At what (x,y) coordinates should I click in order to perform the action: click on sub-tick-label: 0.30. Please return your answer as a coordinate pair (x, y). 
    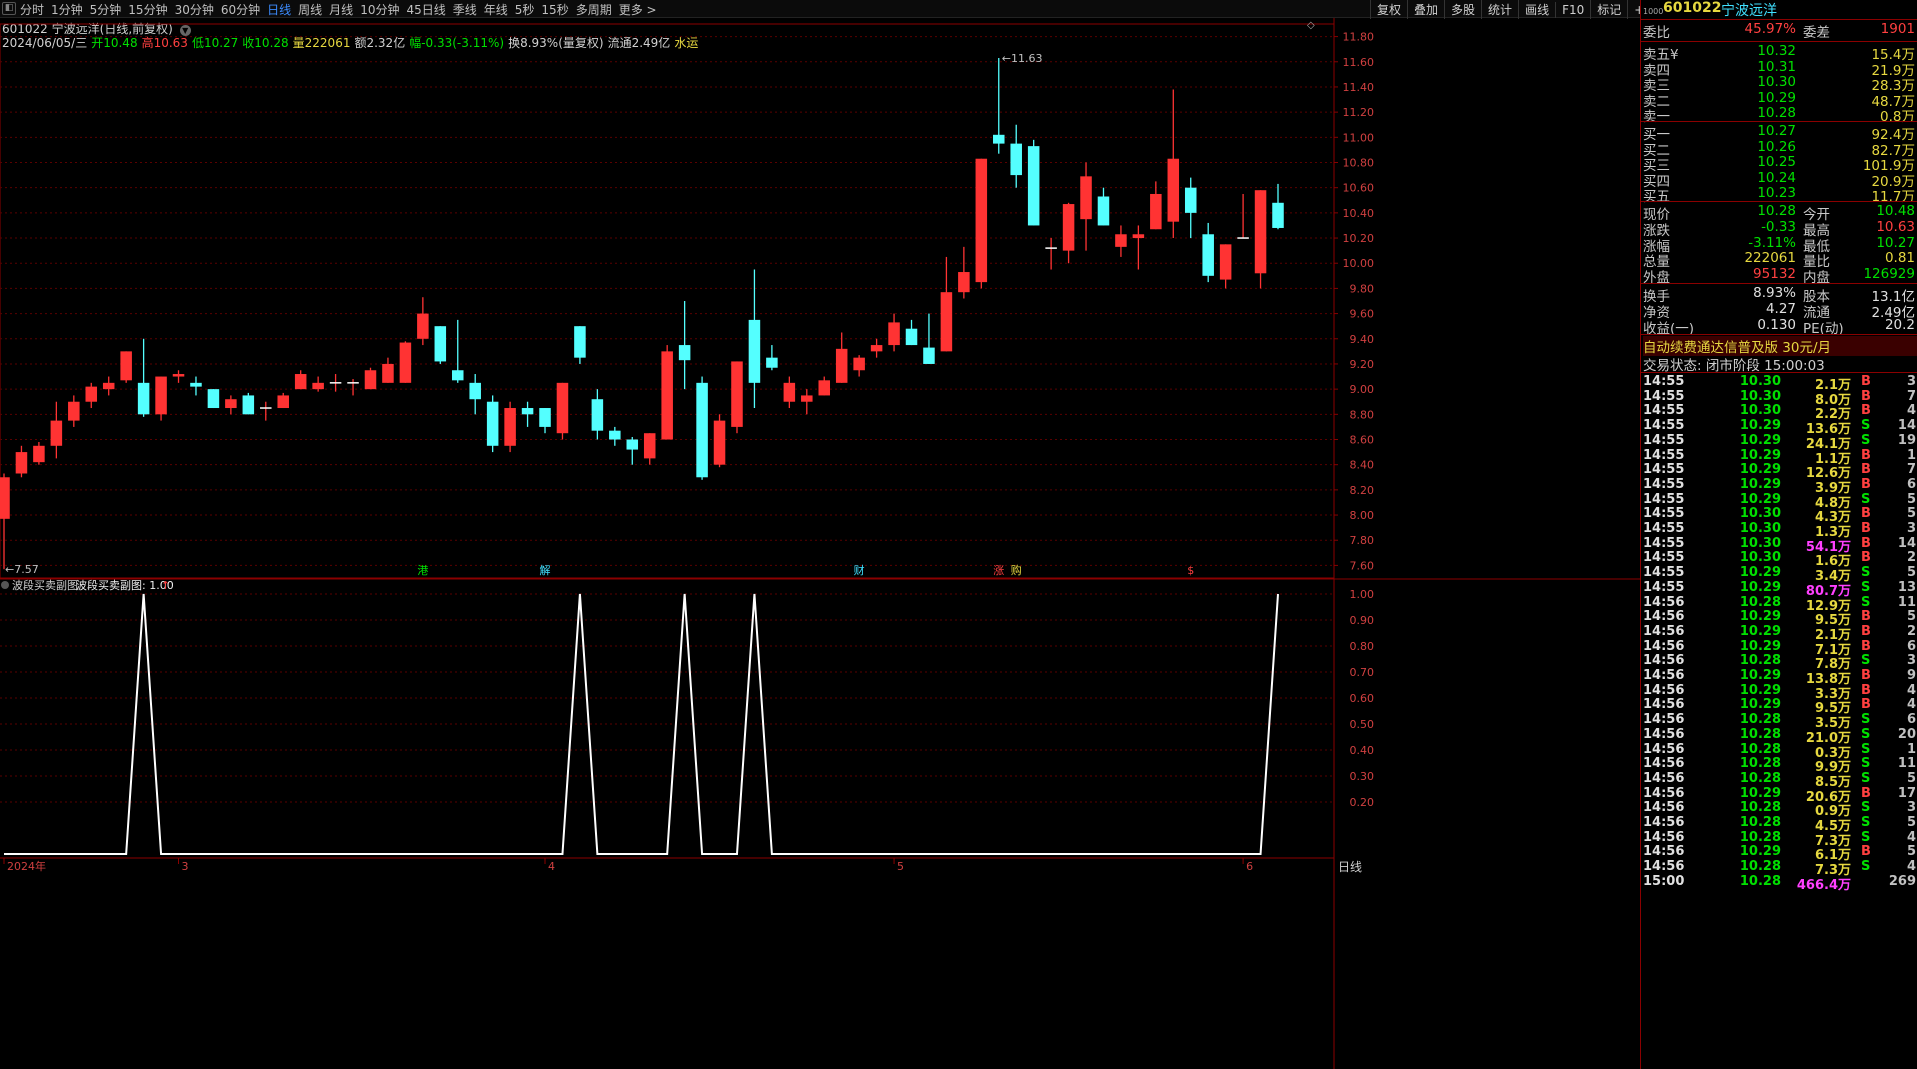
    Looking at the image, I should click on (1362, 776).